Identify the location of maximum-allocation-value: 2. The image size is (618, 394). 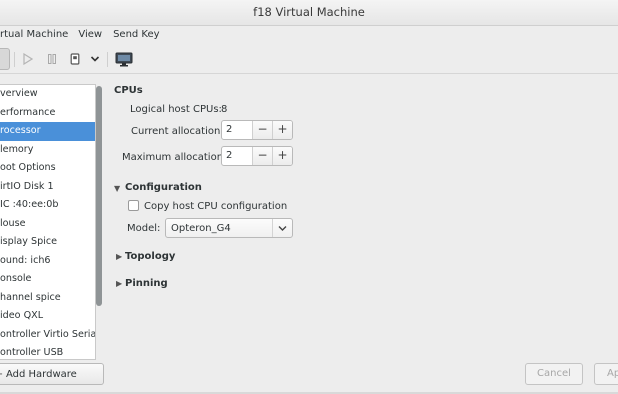
(237, 156).